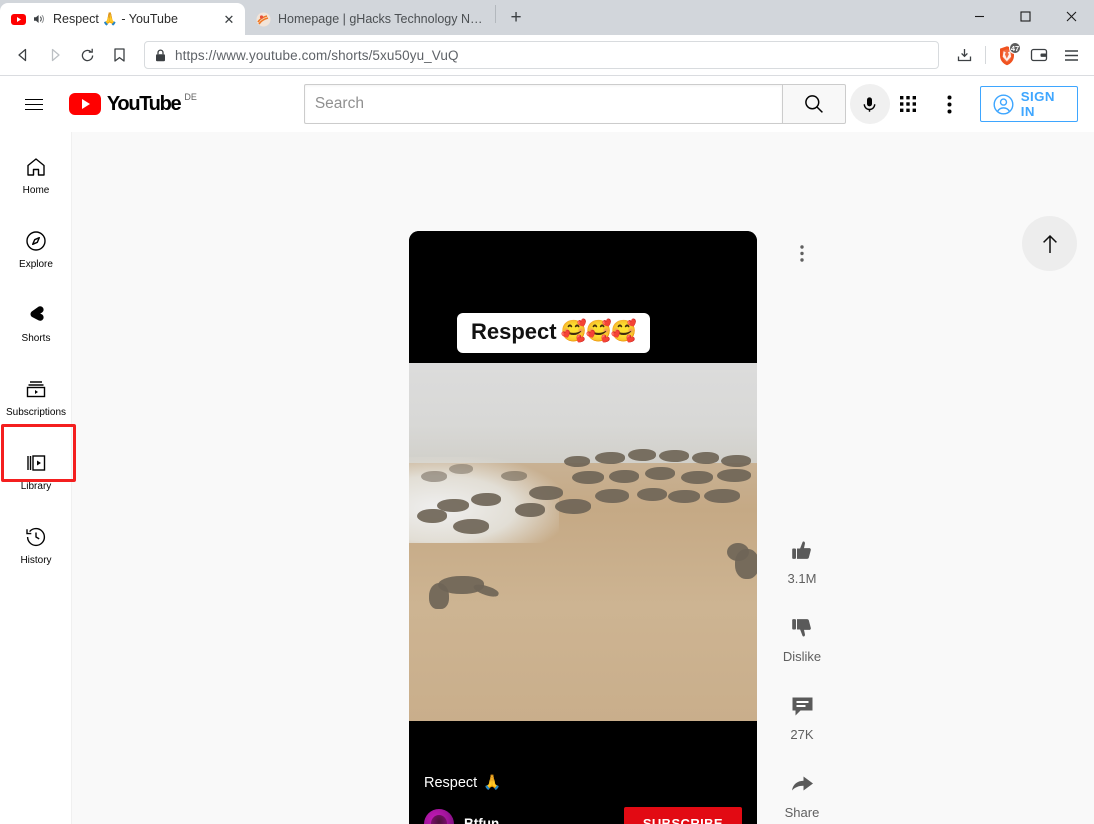 This screenshot has height=824, width=1094. What do you see at coordinates (36, 190) in the screenshot?
I see `sidebar-item-label: Home` at bounding box center [36, 190].